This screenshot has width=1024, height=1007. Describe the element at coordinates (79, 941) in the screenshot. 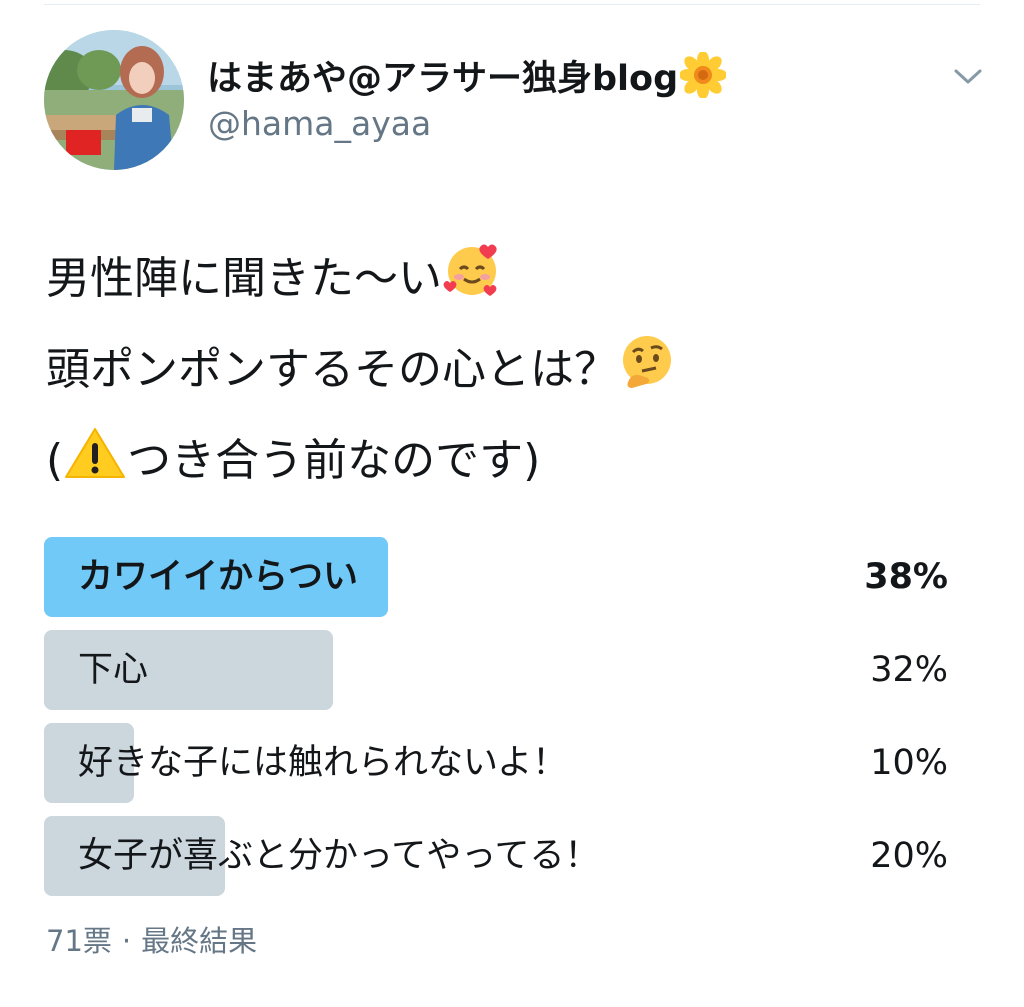

I see `vote-count: 71票` at that location.